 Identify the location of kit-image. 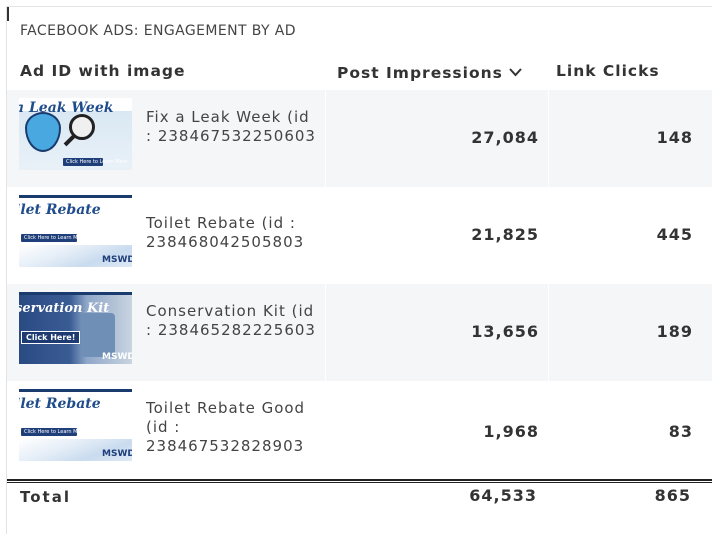
(98, 335).